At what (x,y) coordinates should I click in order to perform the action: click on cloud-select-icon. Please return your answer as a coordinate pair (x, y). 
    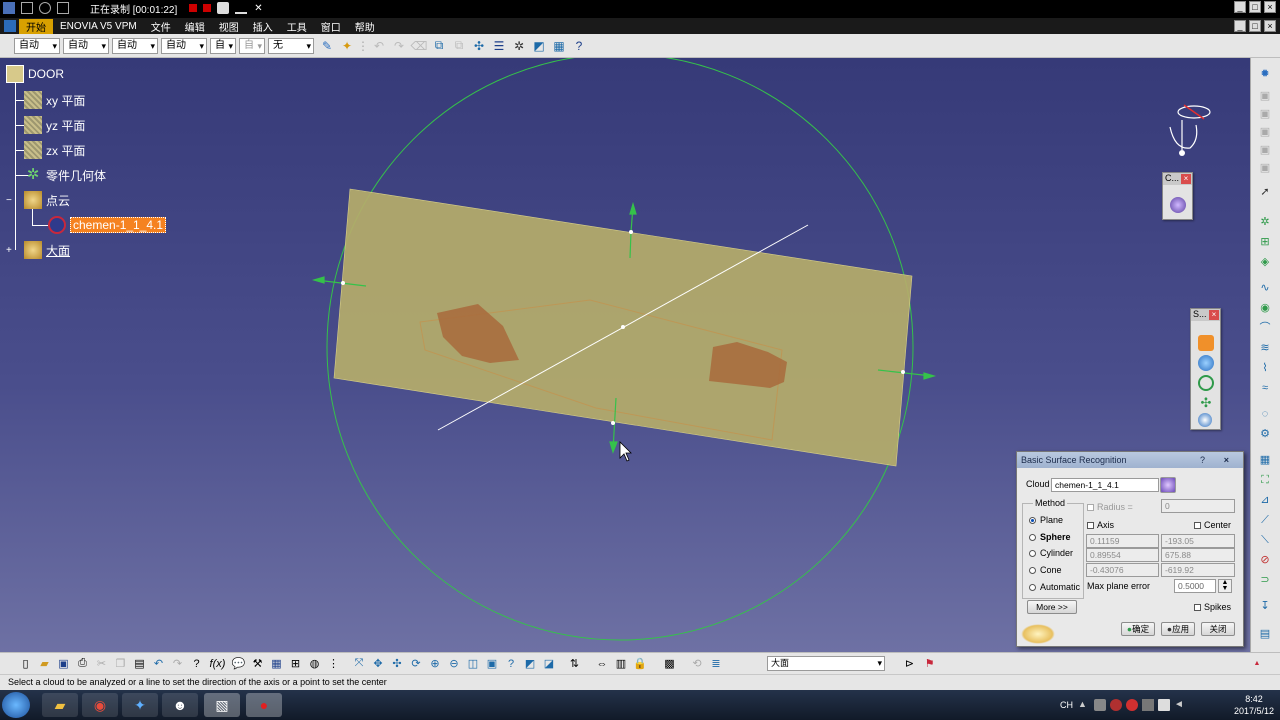
    Looking at the image, I should click on (1168, 485).